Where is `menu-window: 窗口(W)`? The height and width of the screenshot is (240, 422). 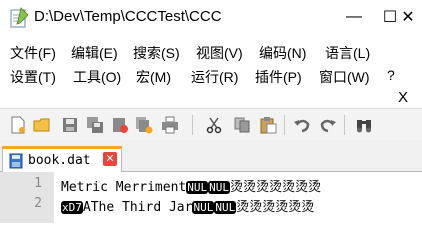 menu-window: 窗口(W) is located at coordinates (344, 77).